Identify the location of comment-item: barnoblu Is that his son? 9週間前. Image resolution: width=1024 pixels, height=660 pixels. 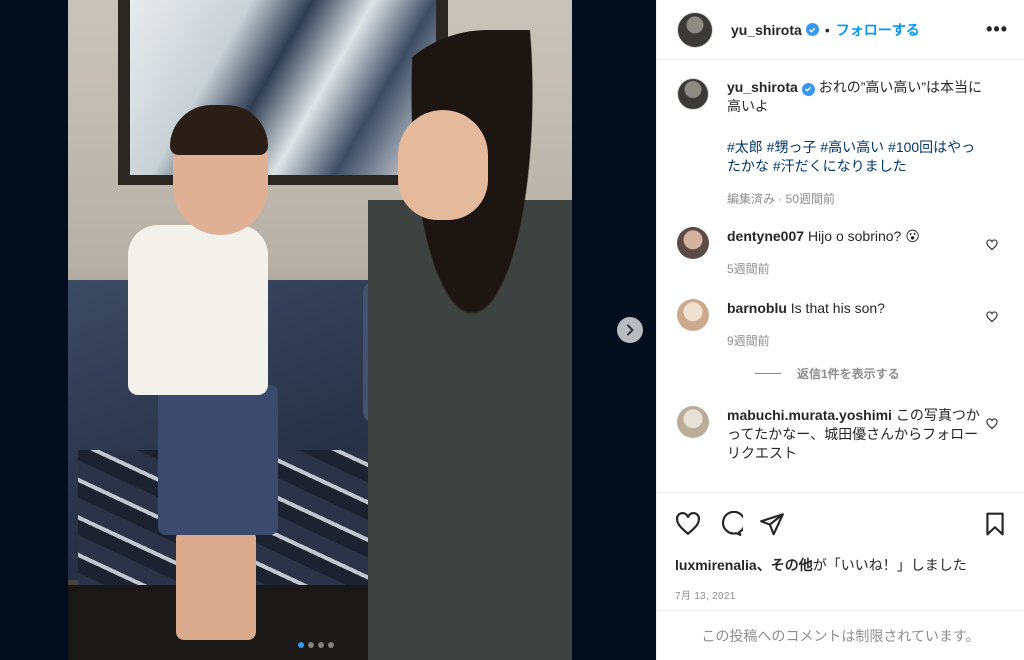
(842, 325).